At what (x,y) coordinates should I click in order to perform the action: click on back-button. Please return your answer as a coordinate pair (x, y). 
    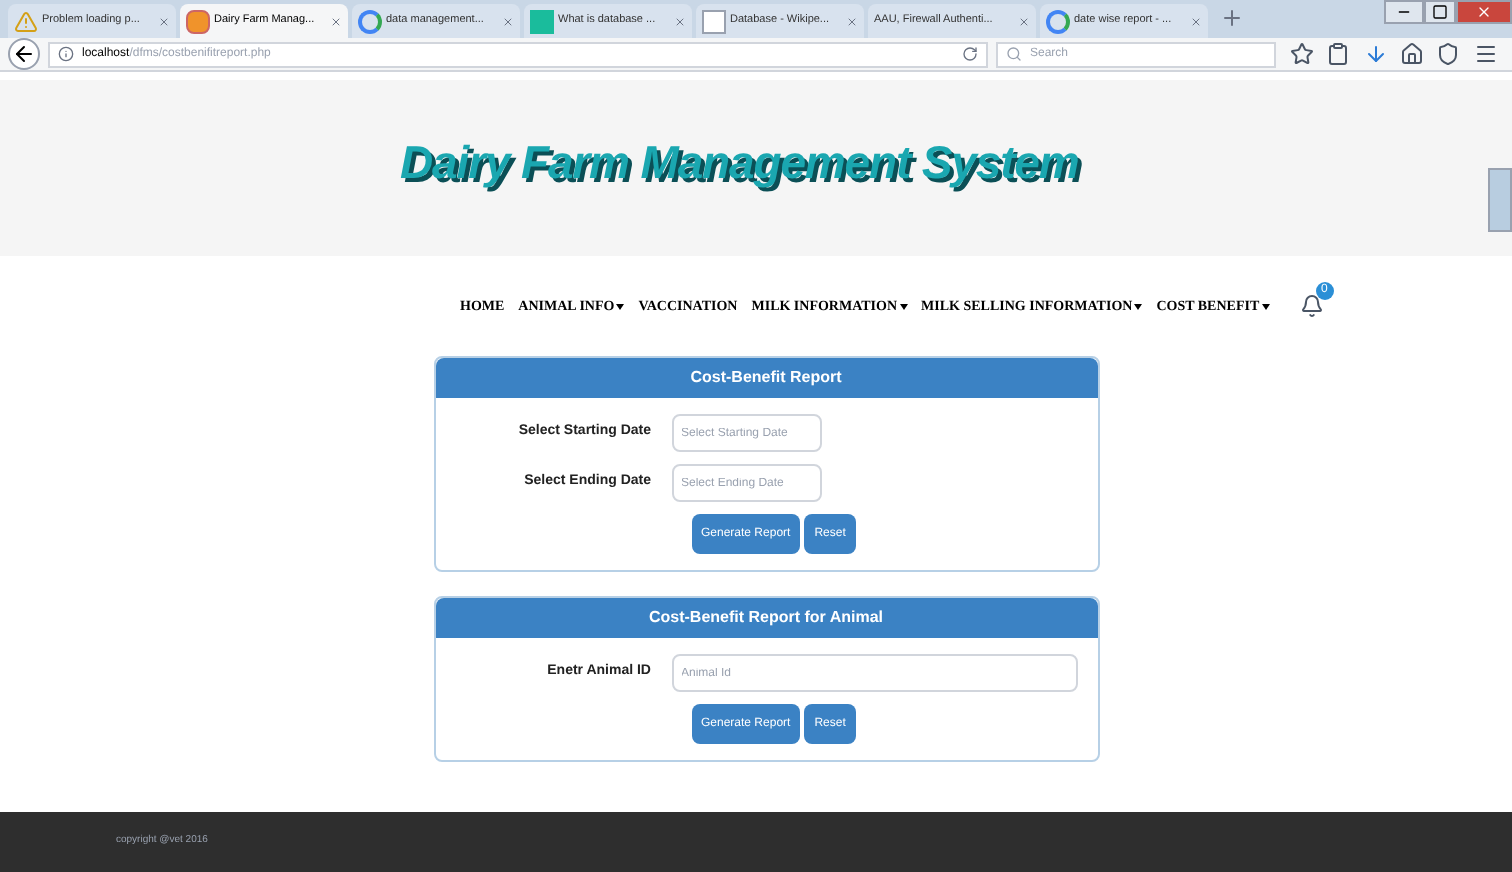
    Looking at the image, I should click on (24, 54).